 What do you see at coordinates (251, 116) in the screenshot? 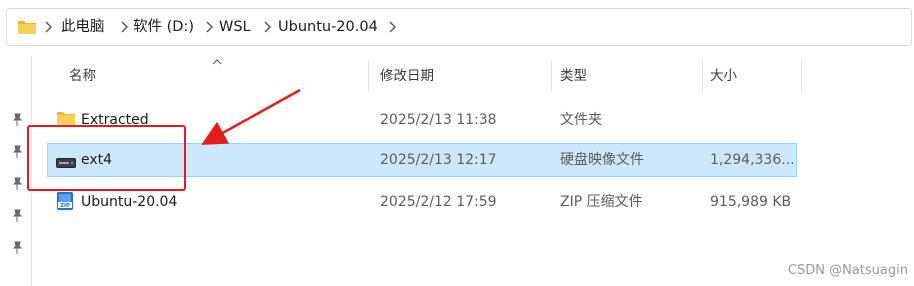
I see `annotation-arrow-icon` at bounding box center [251, 116].